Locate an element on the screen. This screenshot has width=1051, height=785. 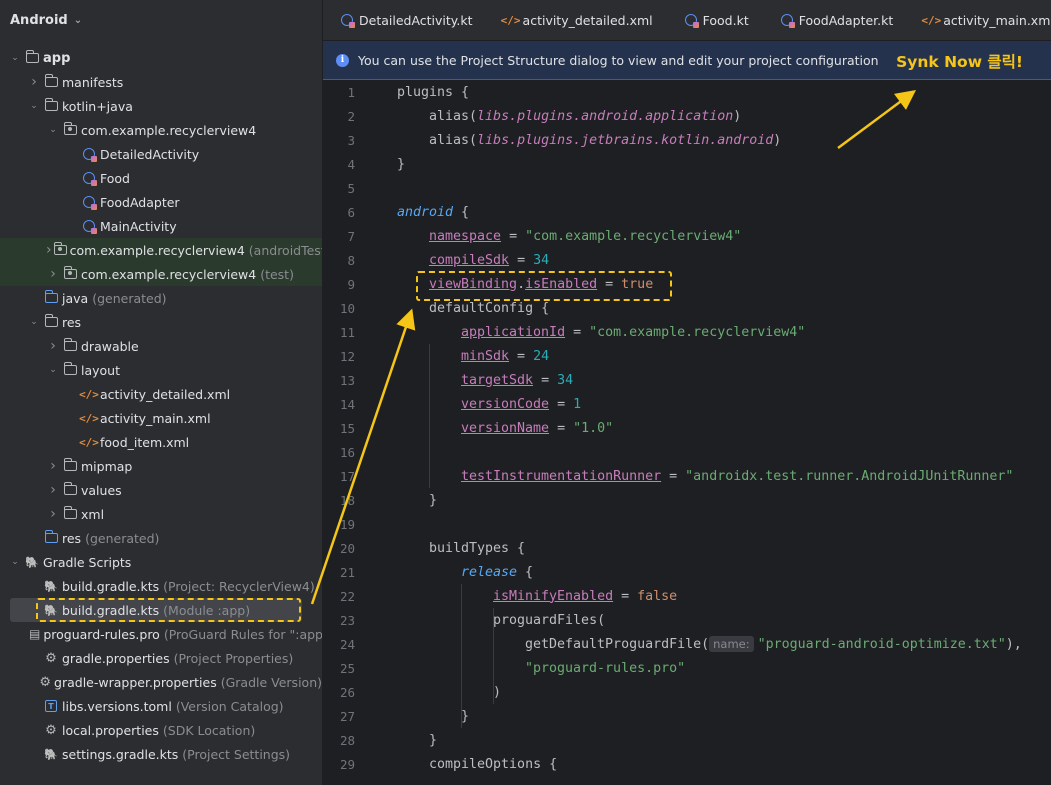
tree-item: ⌄ kotlin+java is located at coordinates (161, 106).